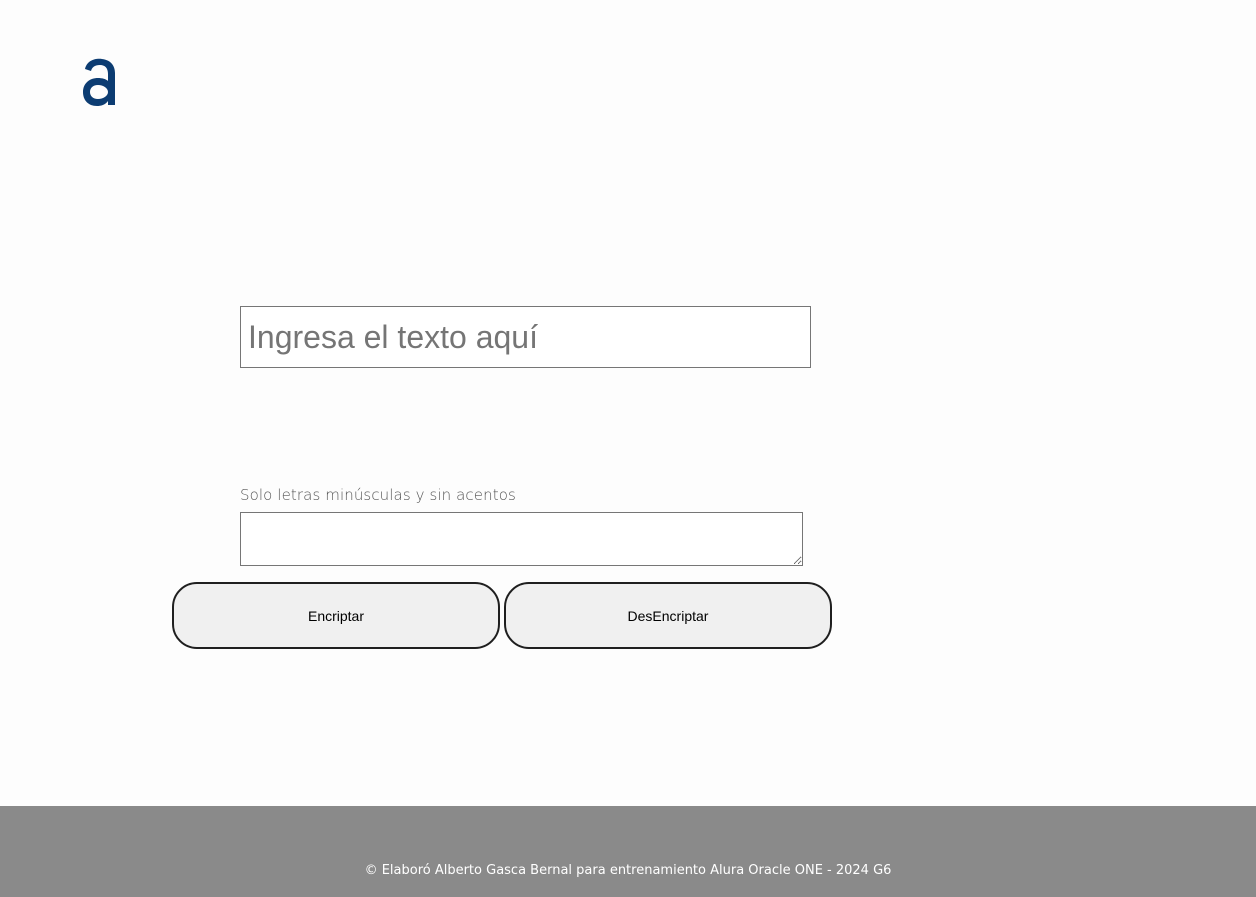  I want to click on text-input, so click(525, 337).